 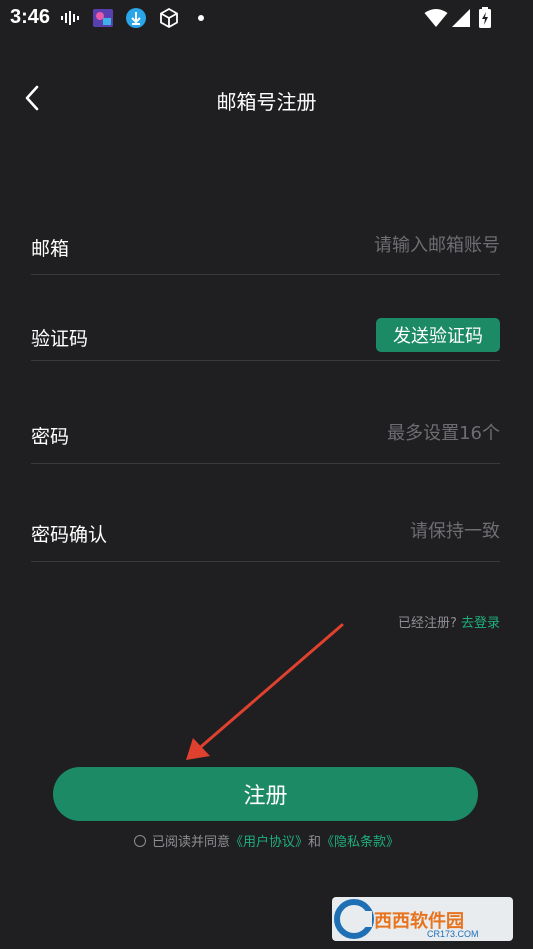 What do you see at coordinates (427, 623) in the screenshot?
I see `login-hint-text: 已经注册?` at bounding box center [427, 623].